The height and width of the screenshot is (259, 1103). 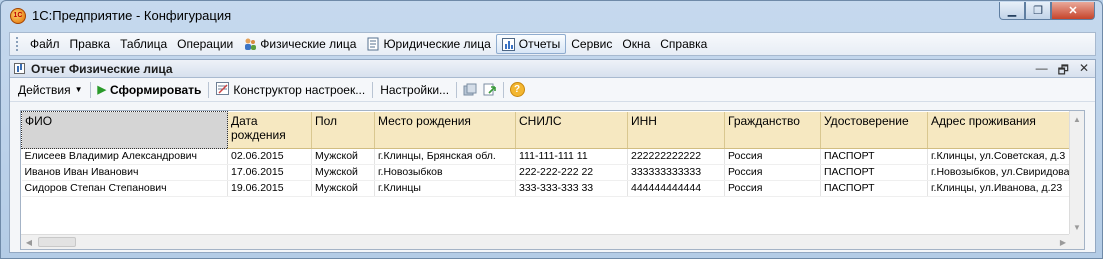 I want to click on table-cell: 19.06.2015, so click(x=269, y=188).